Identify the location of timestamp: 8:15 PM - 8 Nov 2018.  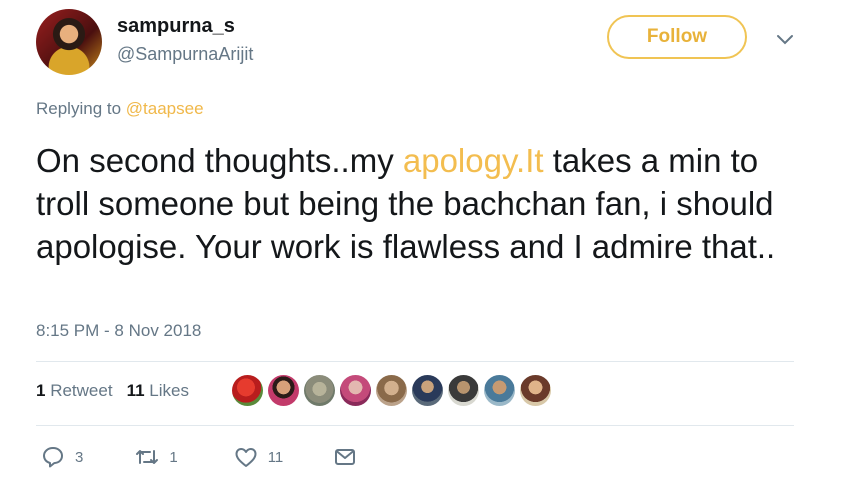
(118, 331).